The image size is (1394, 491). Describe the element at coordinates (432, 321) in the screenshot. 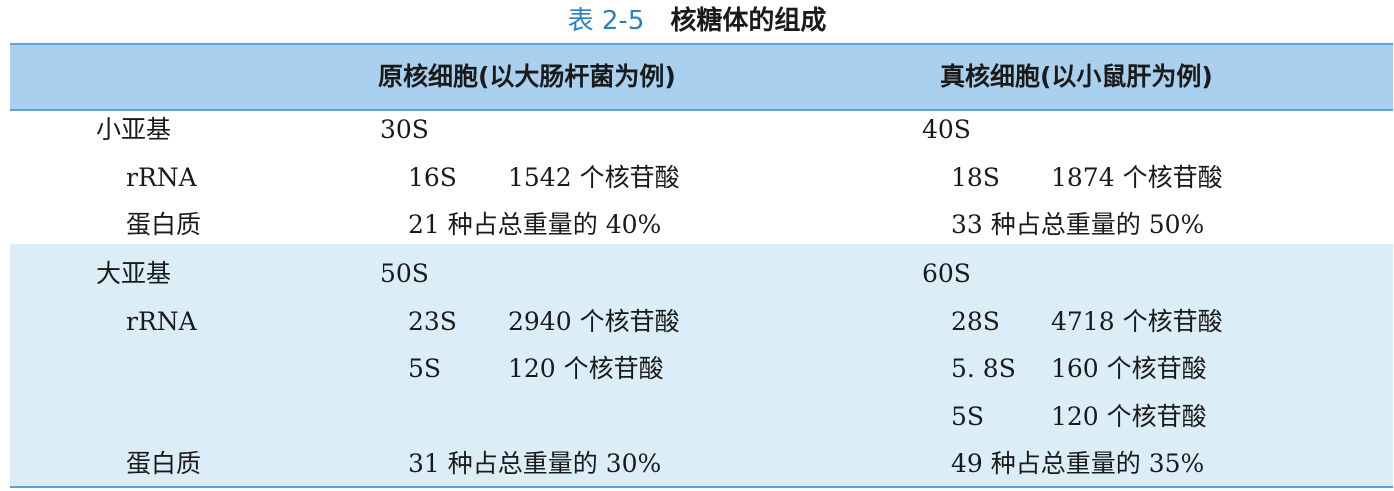

I see `prokaryote-sedimentation: 23S` at that location.